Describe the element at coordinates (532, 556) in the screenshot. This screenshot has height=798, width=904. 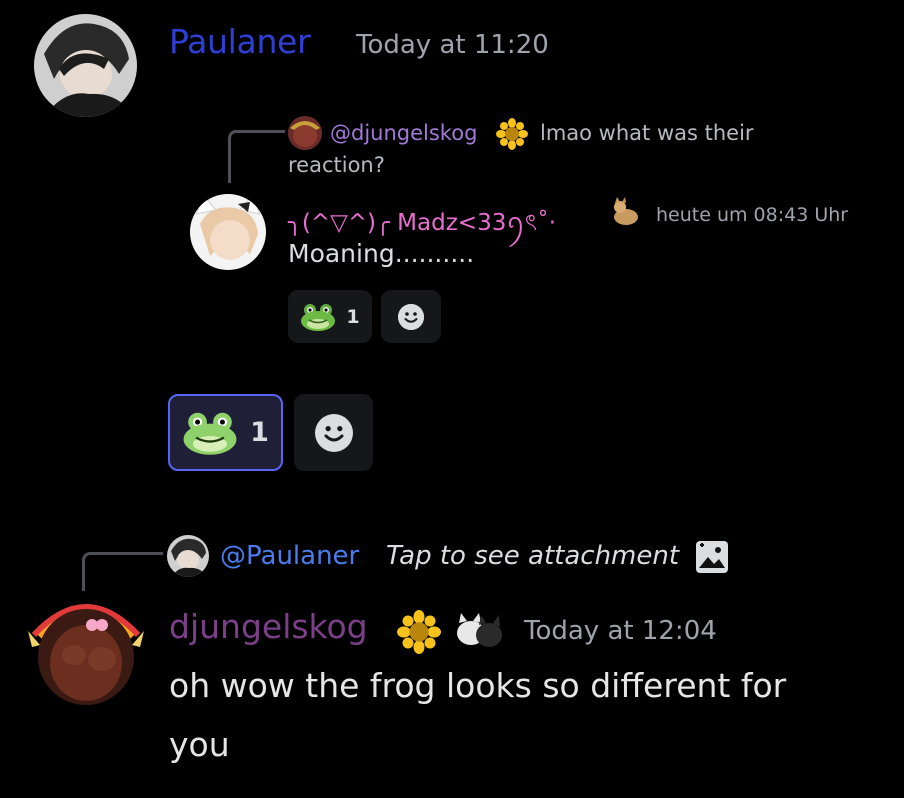
I see `reply-attachment-text: Tap to see attachment` at that location.